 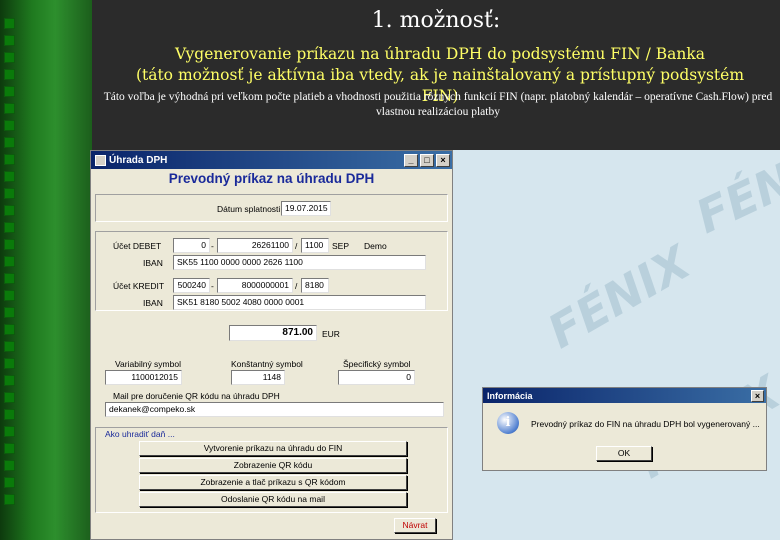 I want to click on debit-prefix-field: 0, so click(x=191, y=245).